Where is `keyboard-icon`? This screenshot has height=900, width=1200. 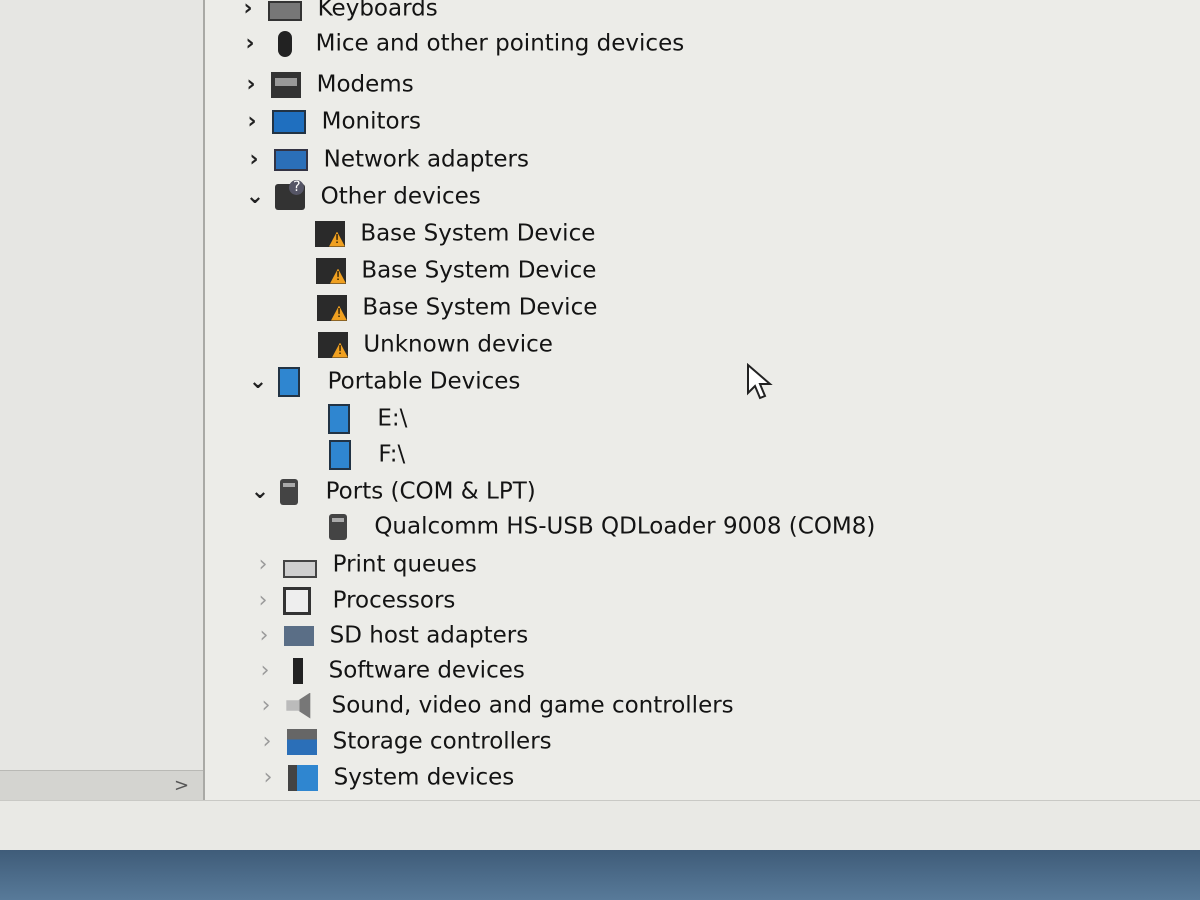
keyboard-icon is located at coordinates (285, 10).